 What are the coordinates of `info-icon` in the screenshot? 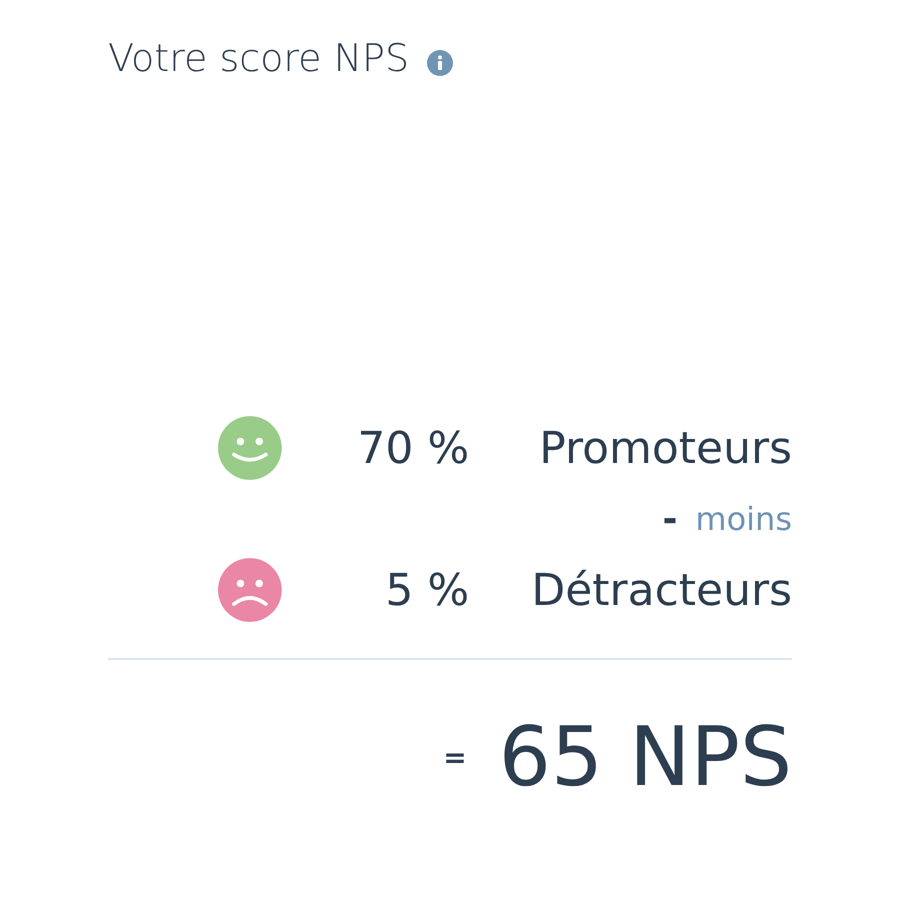 It's located at (440, 63).